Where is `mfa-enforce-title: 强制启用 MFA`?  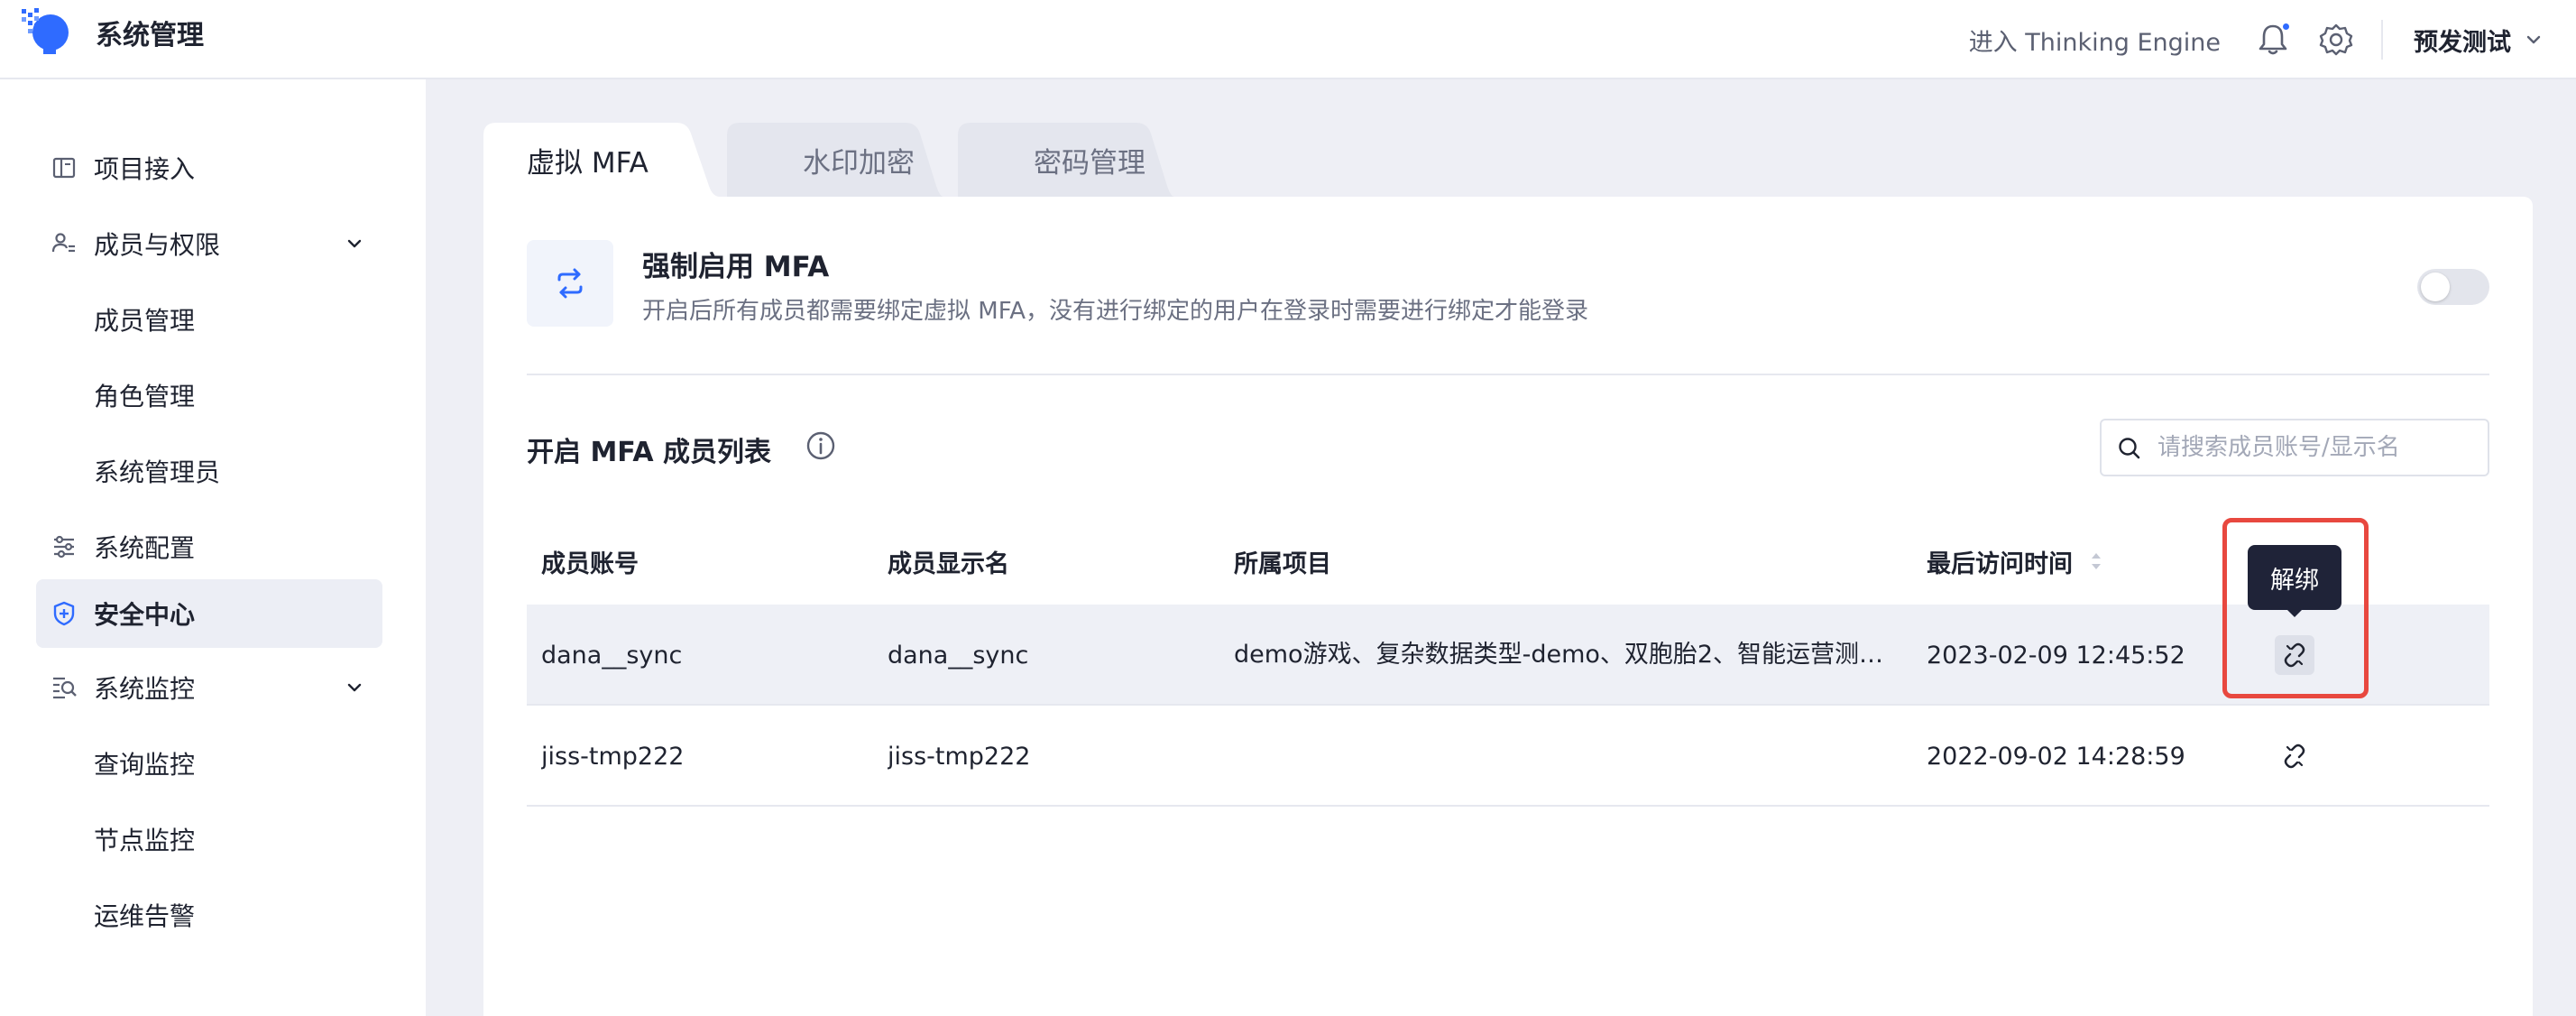
mfa-enforce-title: 强制启用 MFA is located at coordinates (736, 267).